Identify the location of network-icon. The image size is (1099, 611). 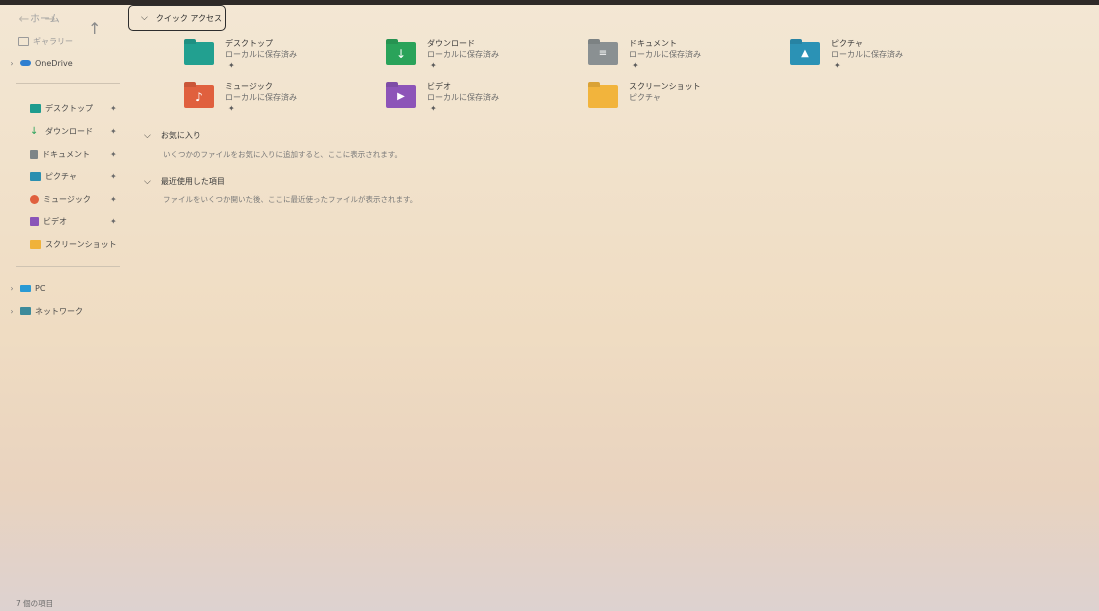
(25, 311).